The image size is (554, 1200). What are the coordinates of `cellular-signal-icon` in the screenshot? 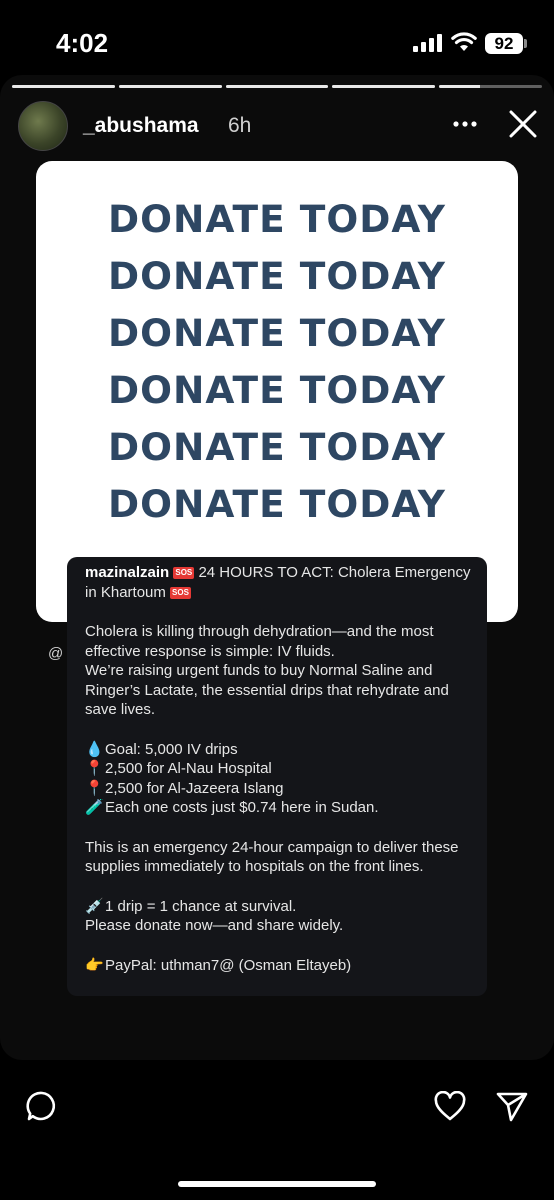 It's located at (427, 43).